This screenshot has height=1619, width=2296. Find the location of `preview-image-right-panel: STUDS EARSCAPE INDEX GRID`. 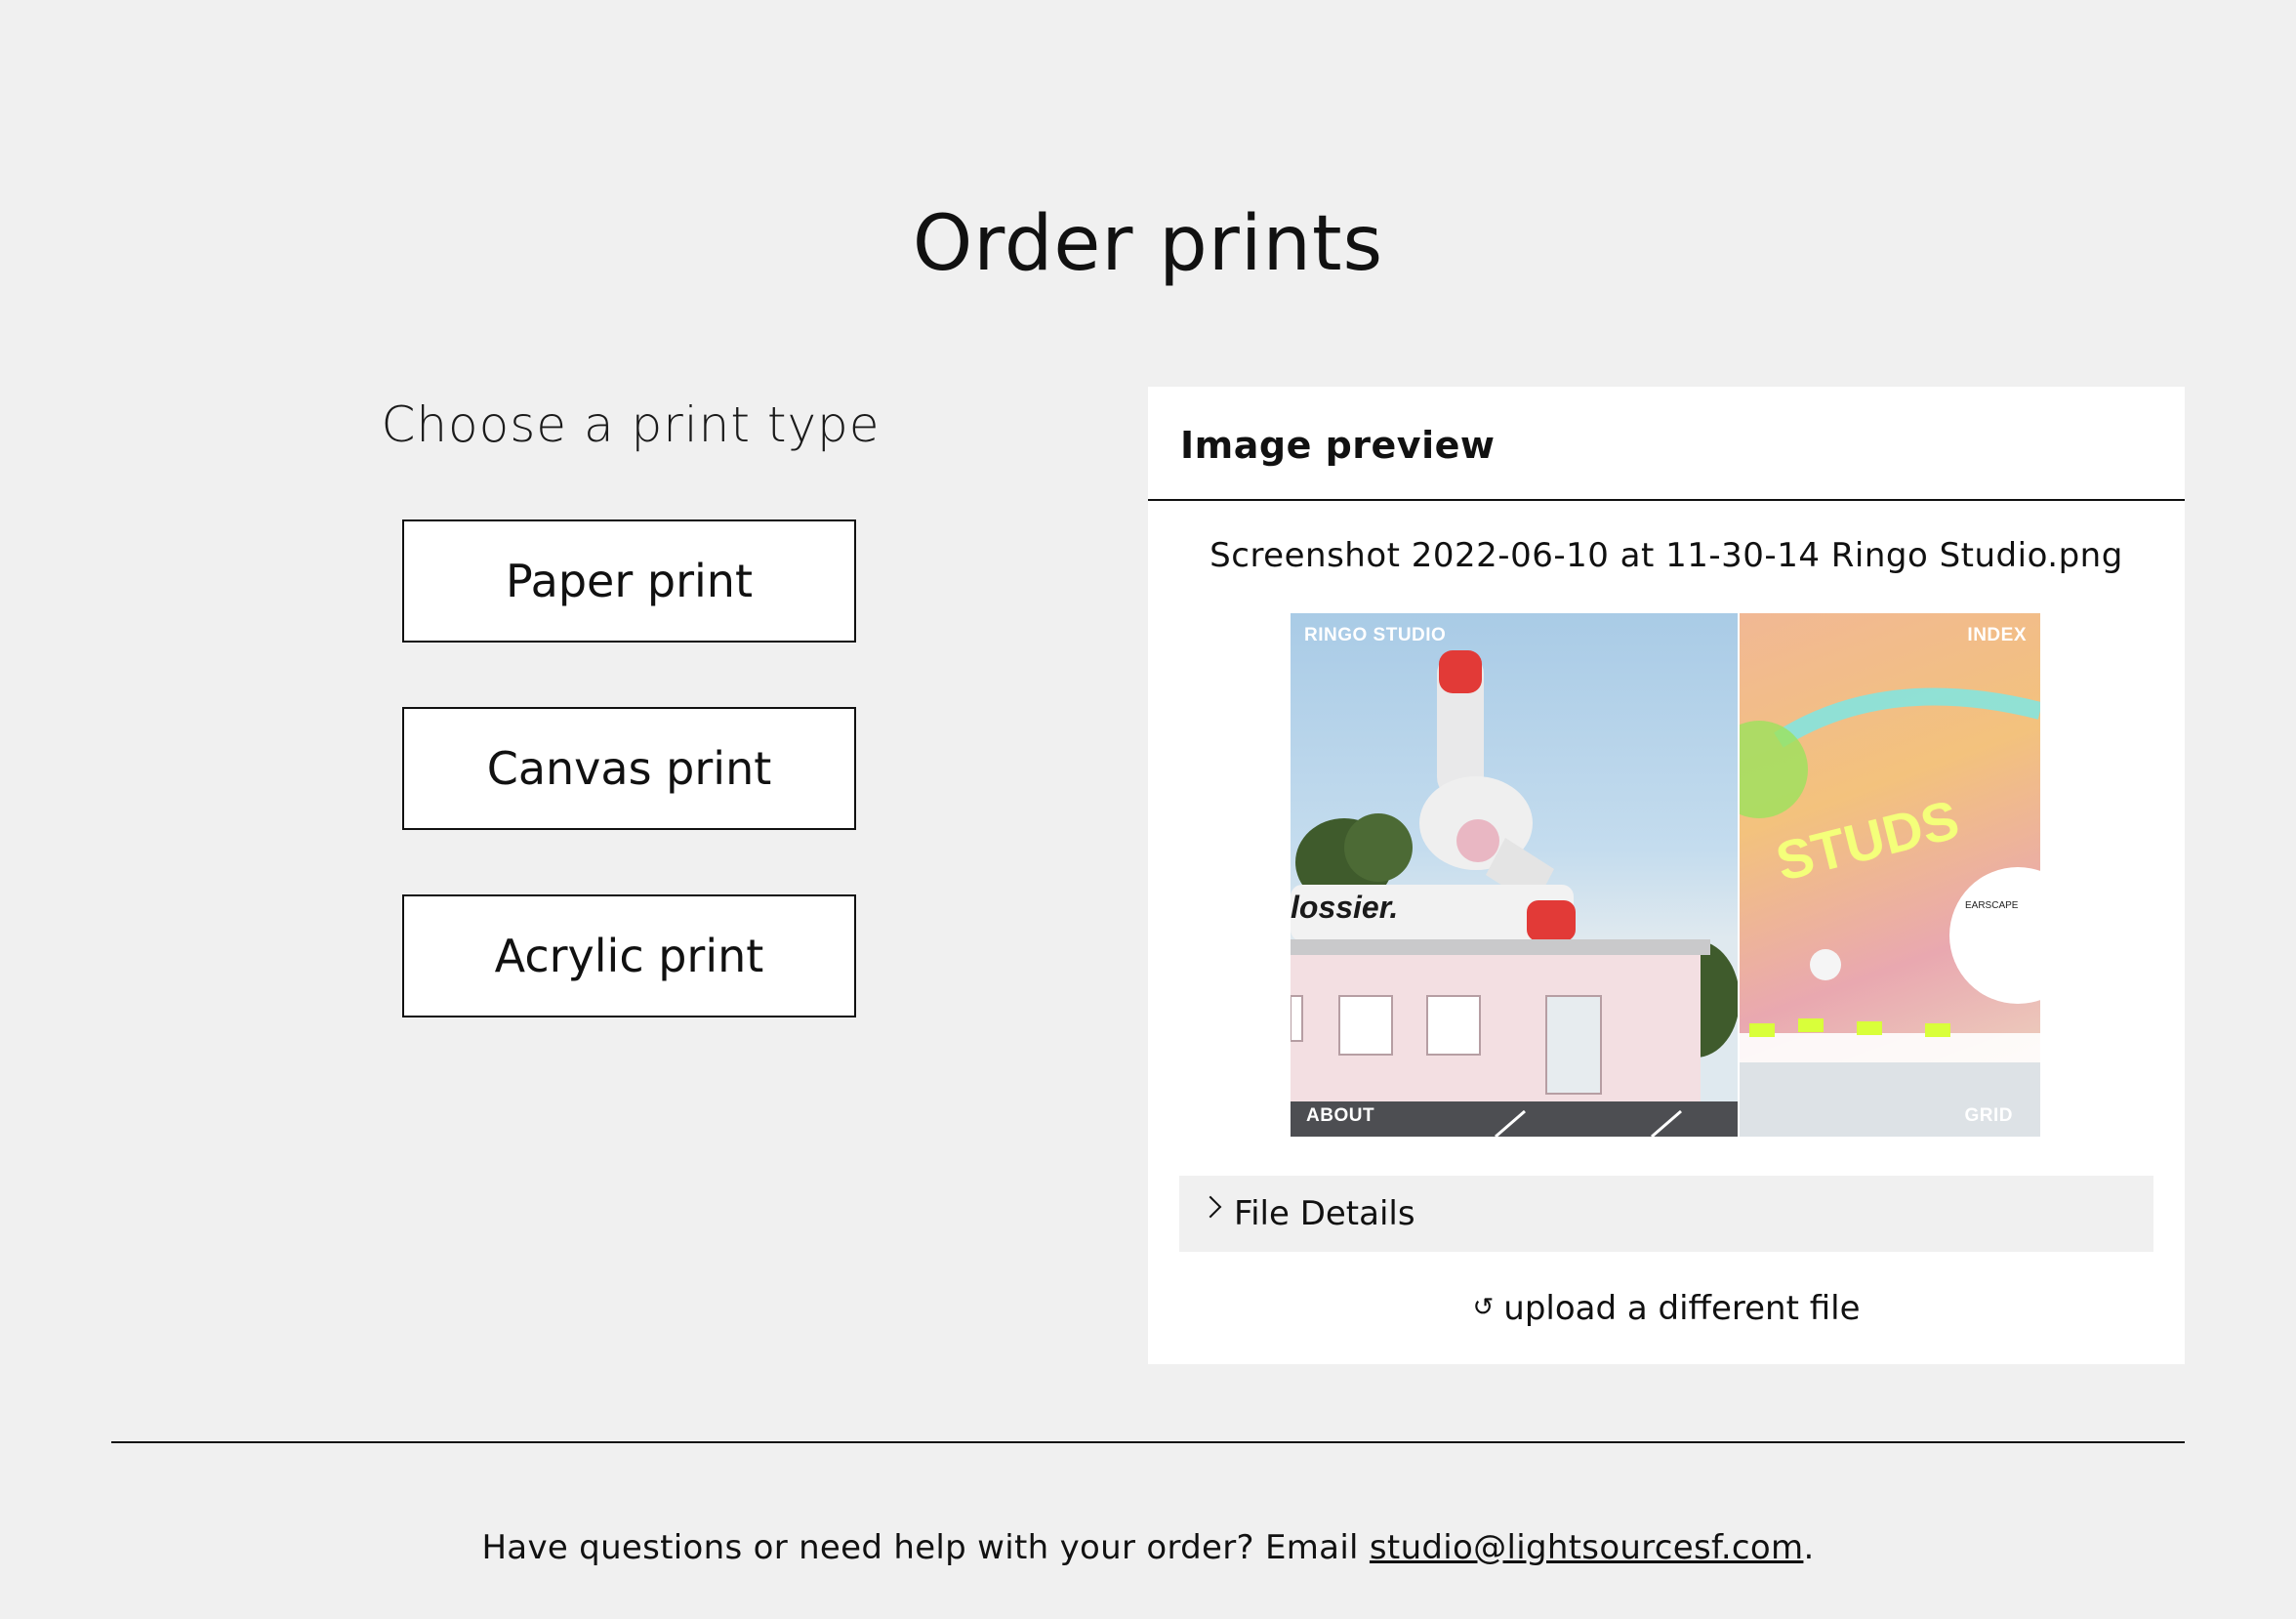

preview-image-right-panel: STUDS EARSCAPE INDEX GRID is located at coordinates (1890, 875).